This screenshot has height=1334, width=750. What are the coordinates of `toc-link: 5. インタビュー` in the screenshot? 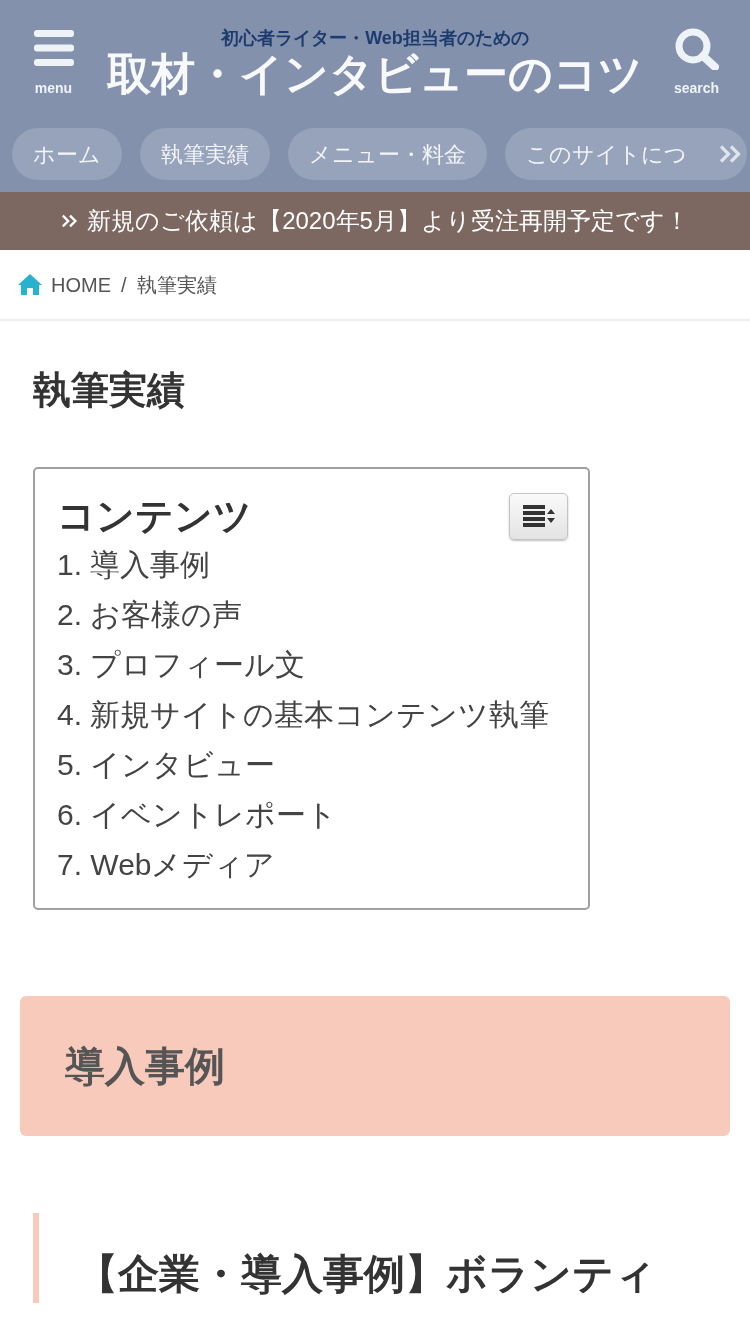 It's located at (312, 765).